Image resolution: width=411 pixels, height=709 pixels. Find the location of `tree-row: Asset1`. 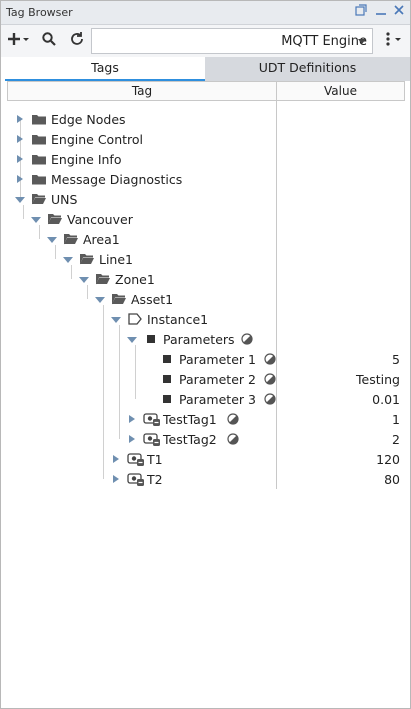

tree-row: Asset1 is located at coordinates (206, 299).